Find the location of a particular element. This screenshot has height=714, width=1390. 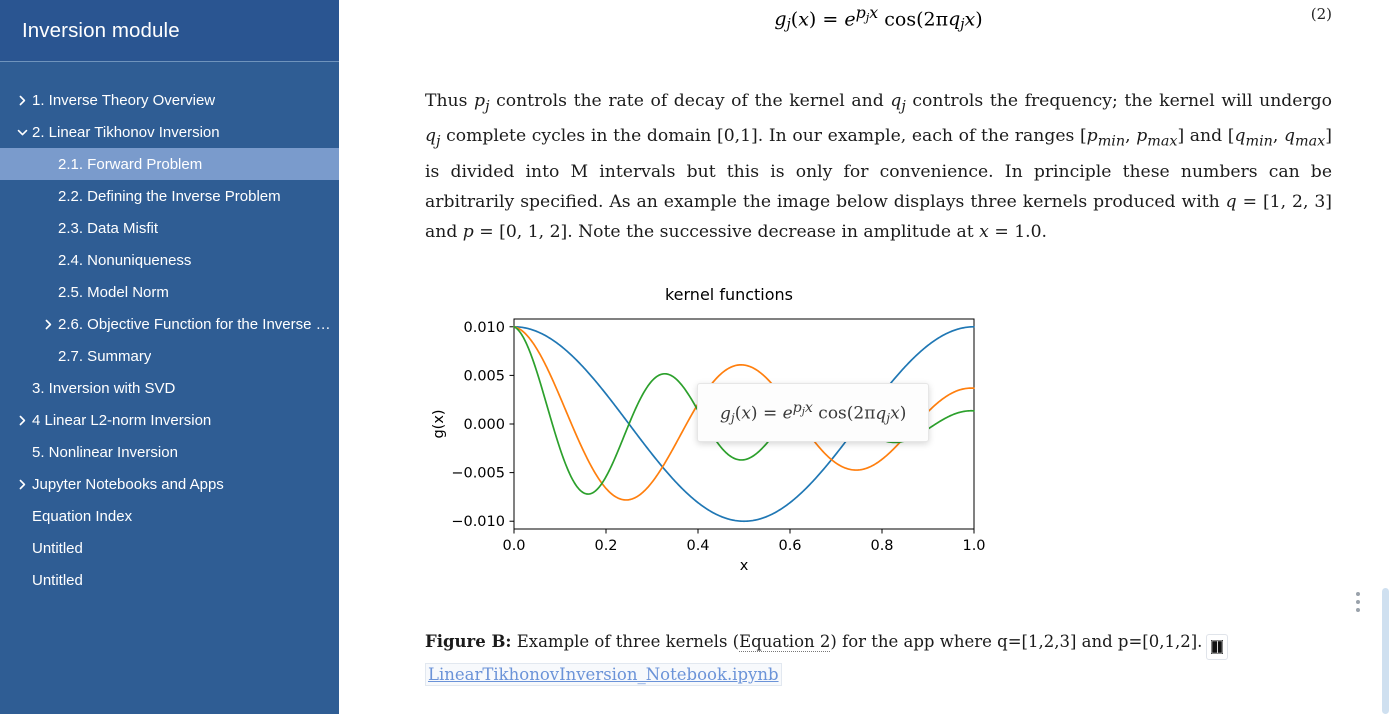

notebook-link: LinearTikhonovInversion_Notebook.ipynb is located at coordinates (603, 674).